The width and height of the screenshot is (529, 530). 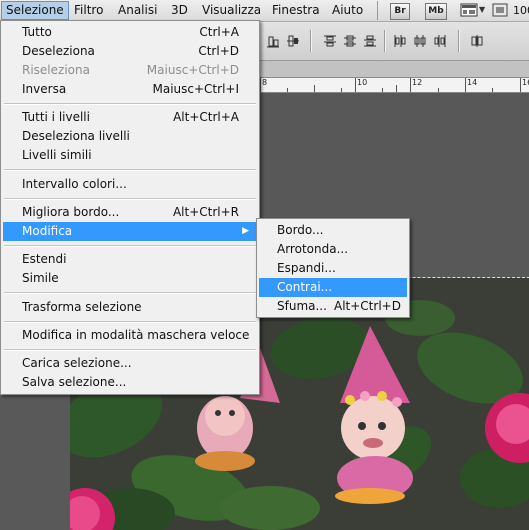 I want to click on menu-item-migliora-bordo: Migliora bordo... Alt+Ctrl+R, so click(x=130, y=212).